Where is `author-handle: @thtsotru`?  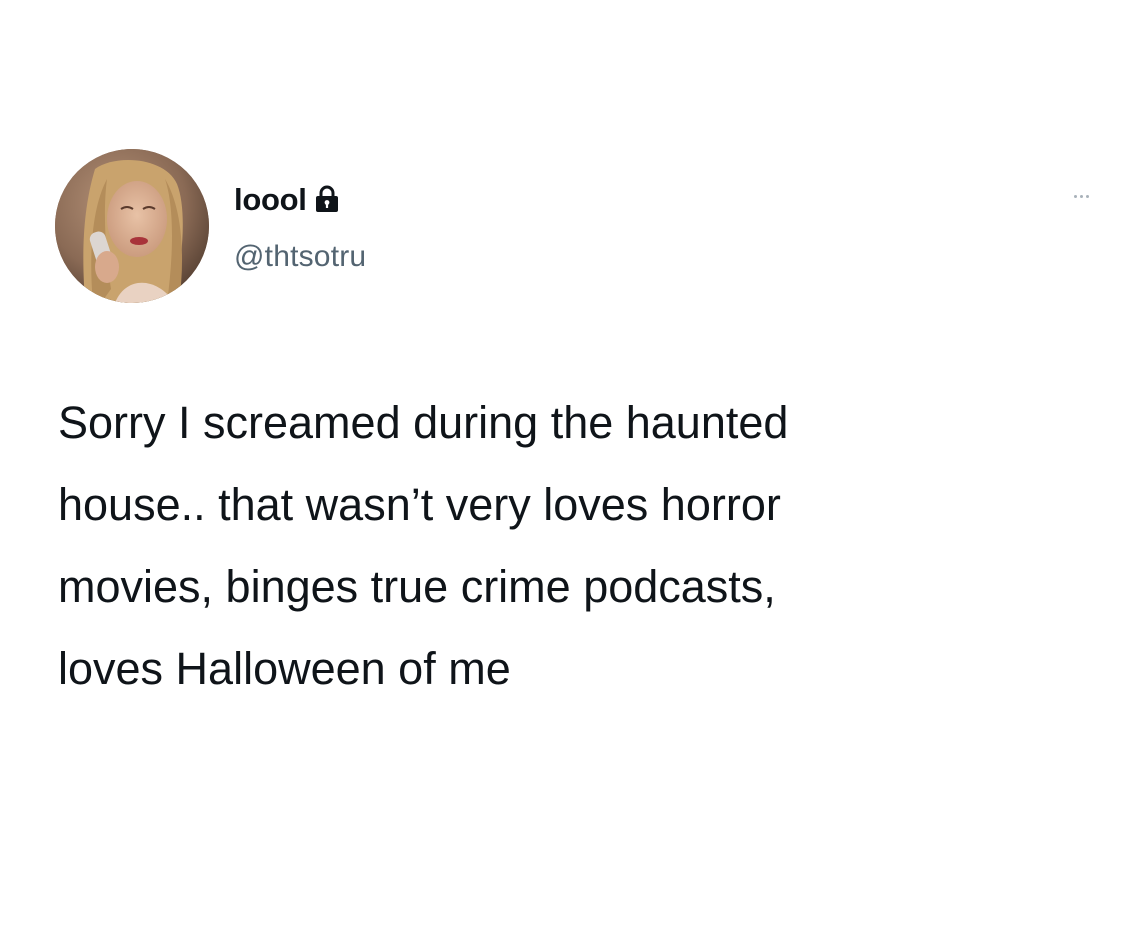
author-handle: @thtsotru is located at coordinates (300, 257).